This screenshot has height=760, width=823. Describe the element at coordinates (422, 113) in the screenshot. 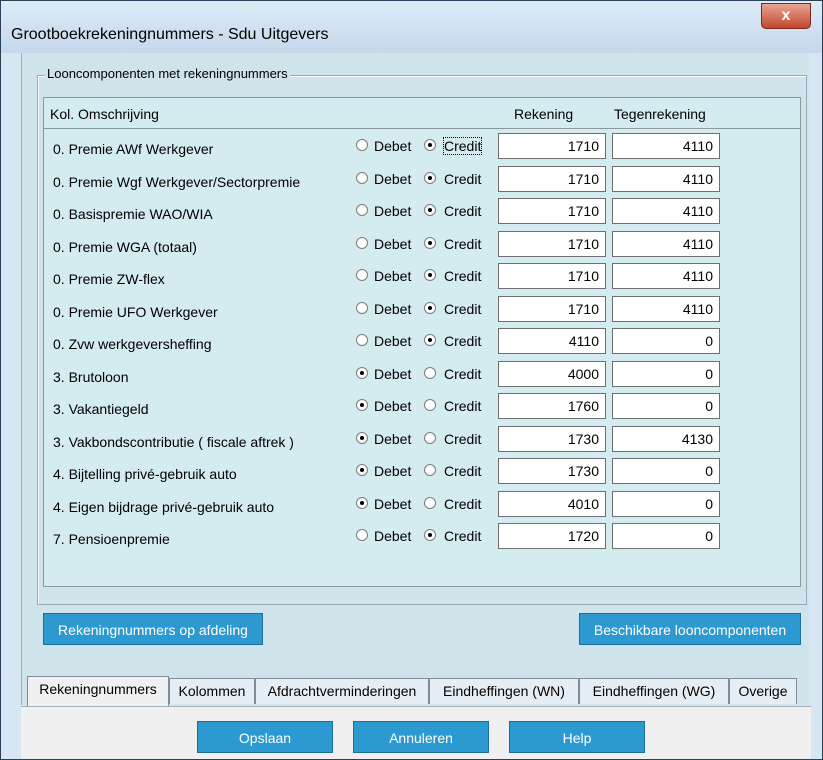

I see `list-header: Kol. Omschrijving Rekening Tegenrekening` at that location.